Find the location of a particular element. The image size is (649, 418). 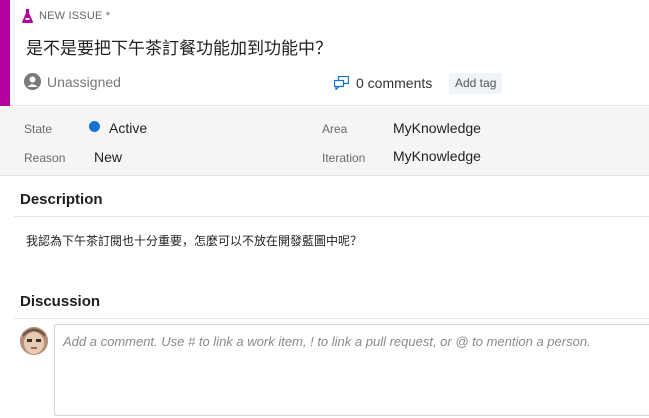

reason-value: New is located at coordinates (108, 157).